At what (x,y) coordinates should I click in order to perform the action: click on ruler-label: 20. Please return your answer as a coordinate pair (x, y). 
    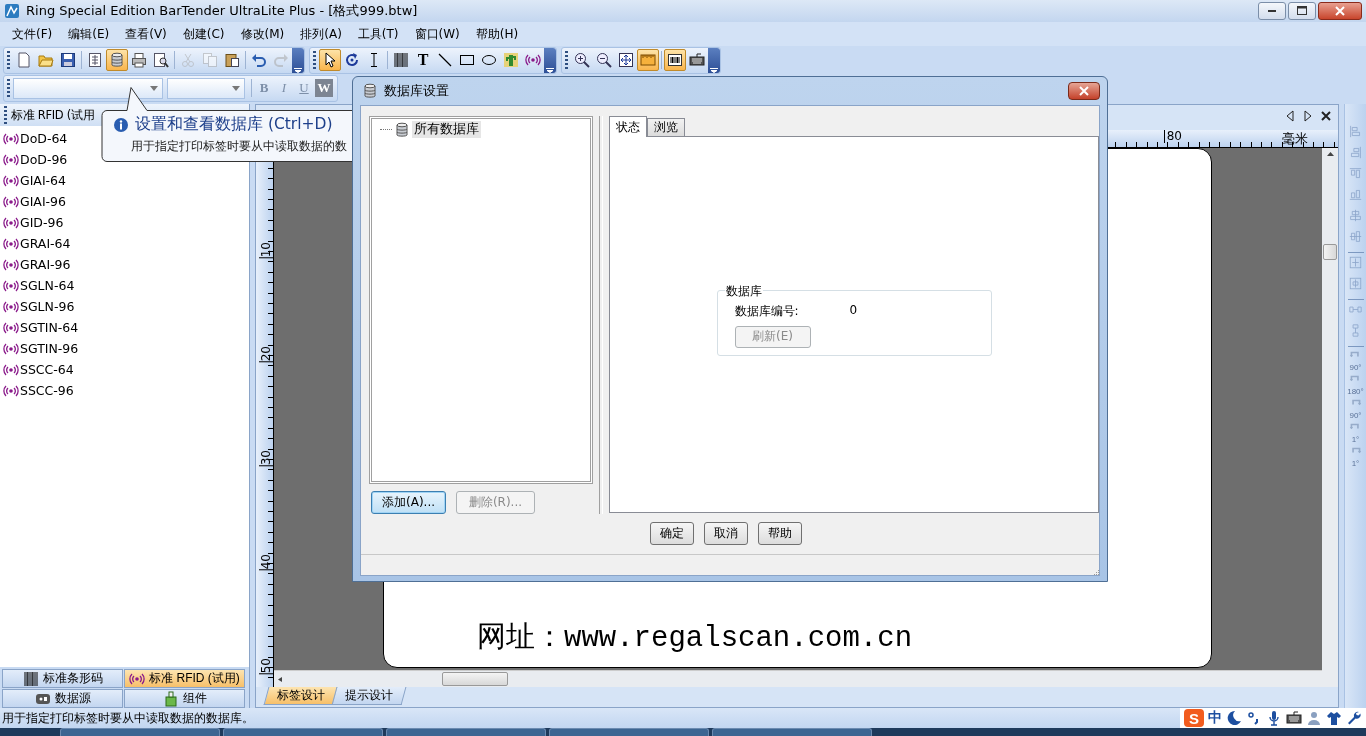
    Looking at the image, I should click on (266, 354).